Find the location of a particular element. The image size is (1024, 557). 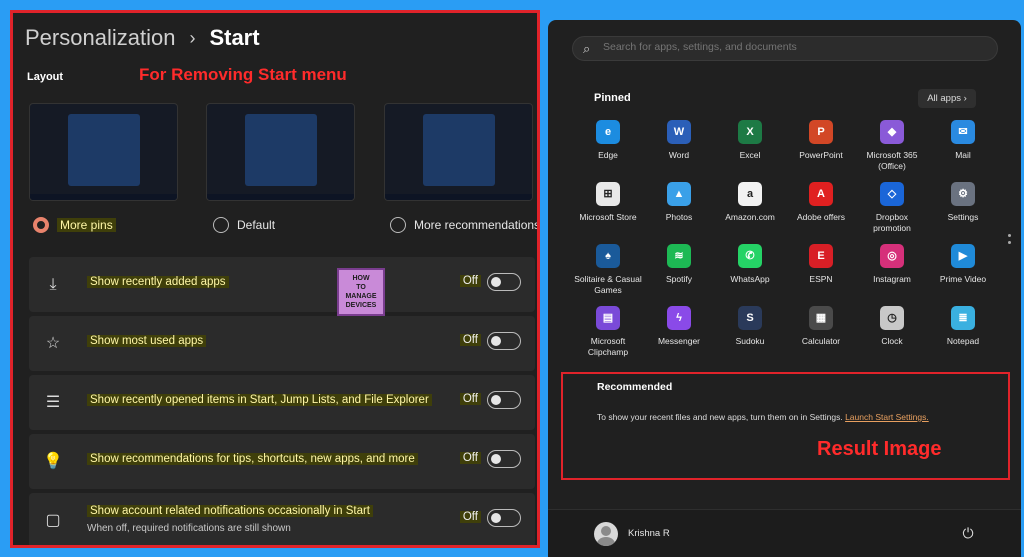

how-to-manage-devices-logo: HOW TO MANAGE DEVICES is located at coordinates (361, 292).